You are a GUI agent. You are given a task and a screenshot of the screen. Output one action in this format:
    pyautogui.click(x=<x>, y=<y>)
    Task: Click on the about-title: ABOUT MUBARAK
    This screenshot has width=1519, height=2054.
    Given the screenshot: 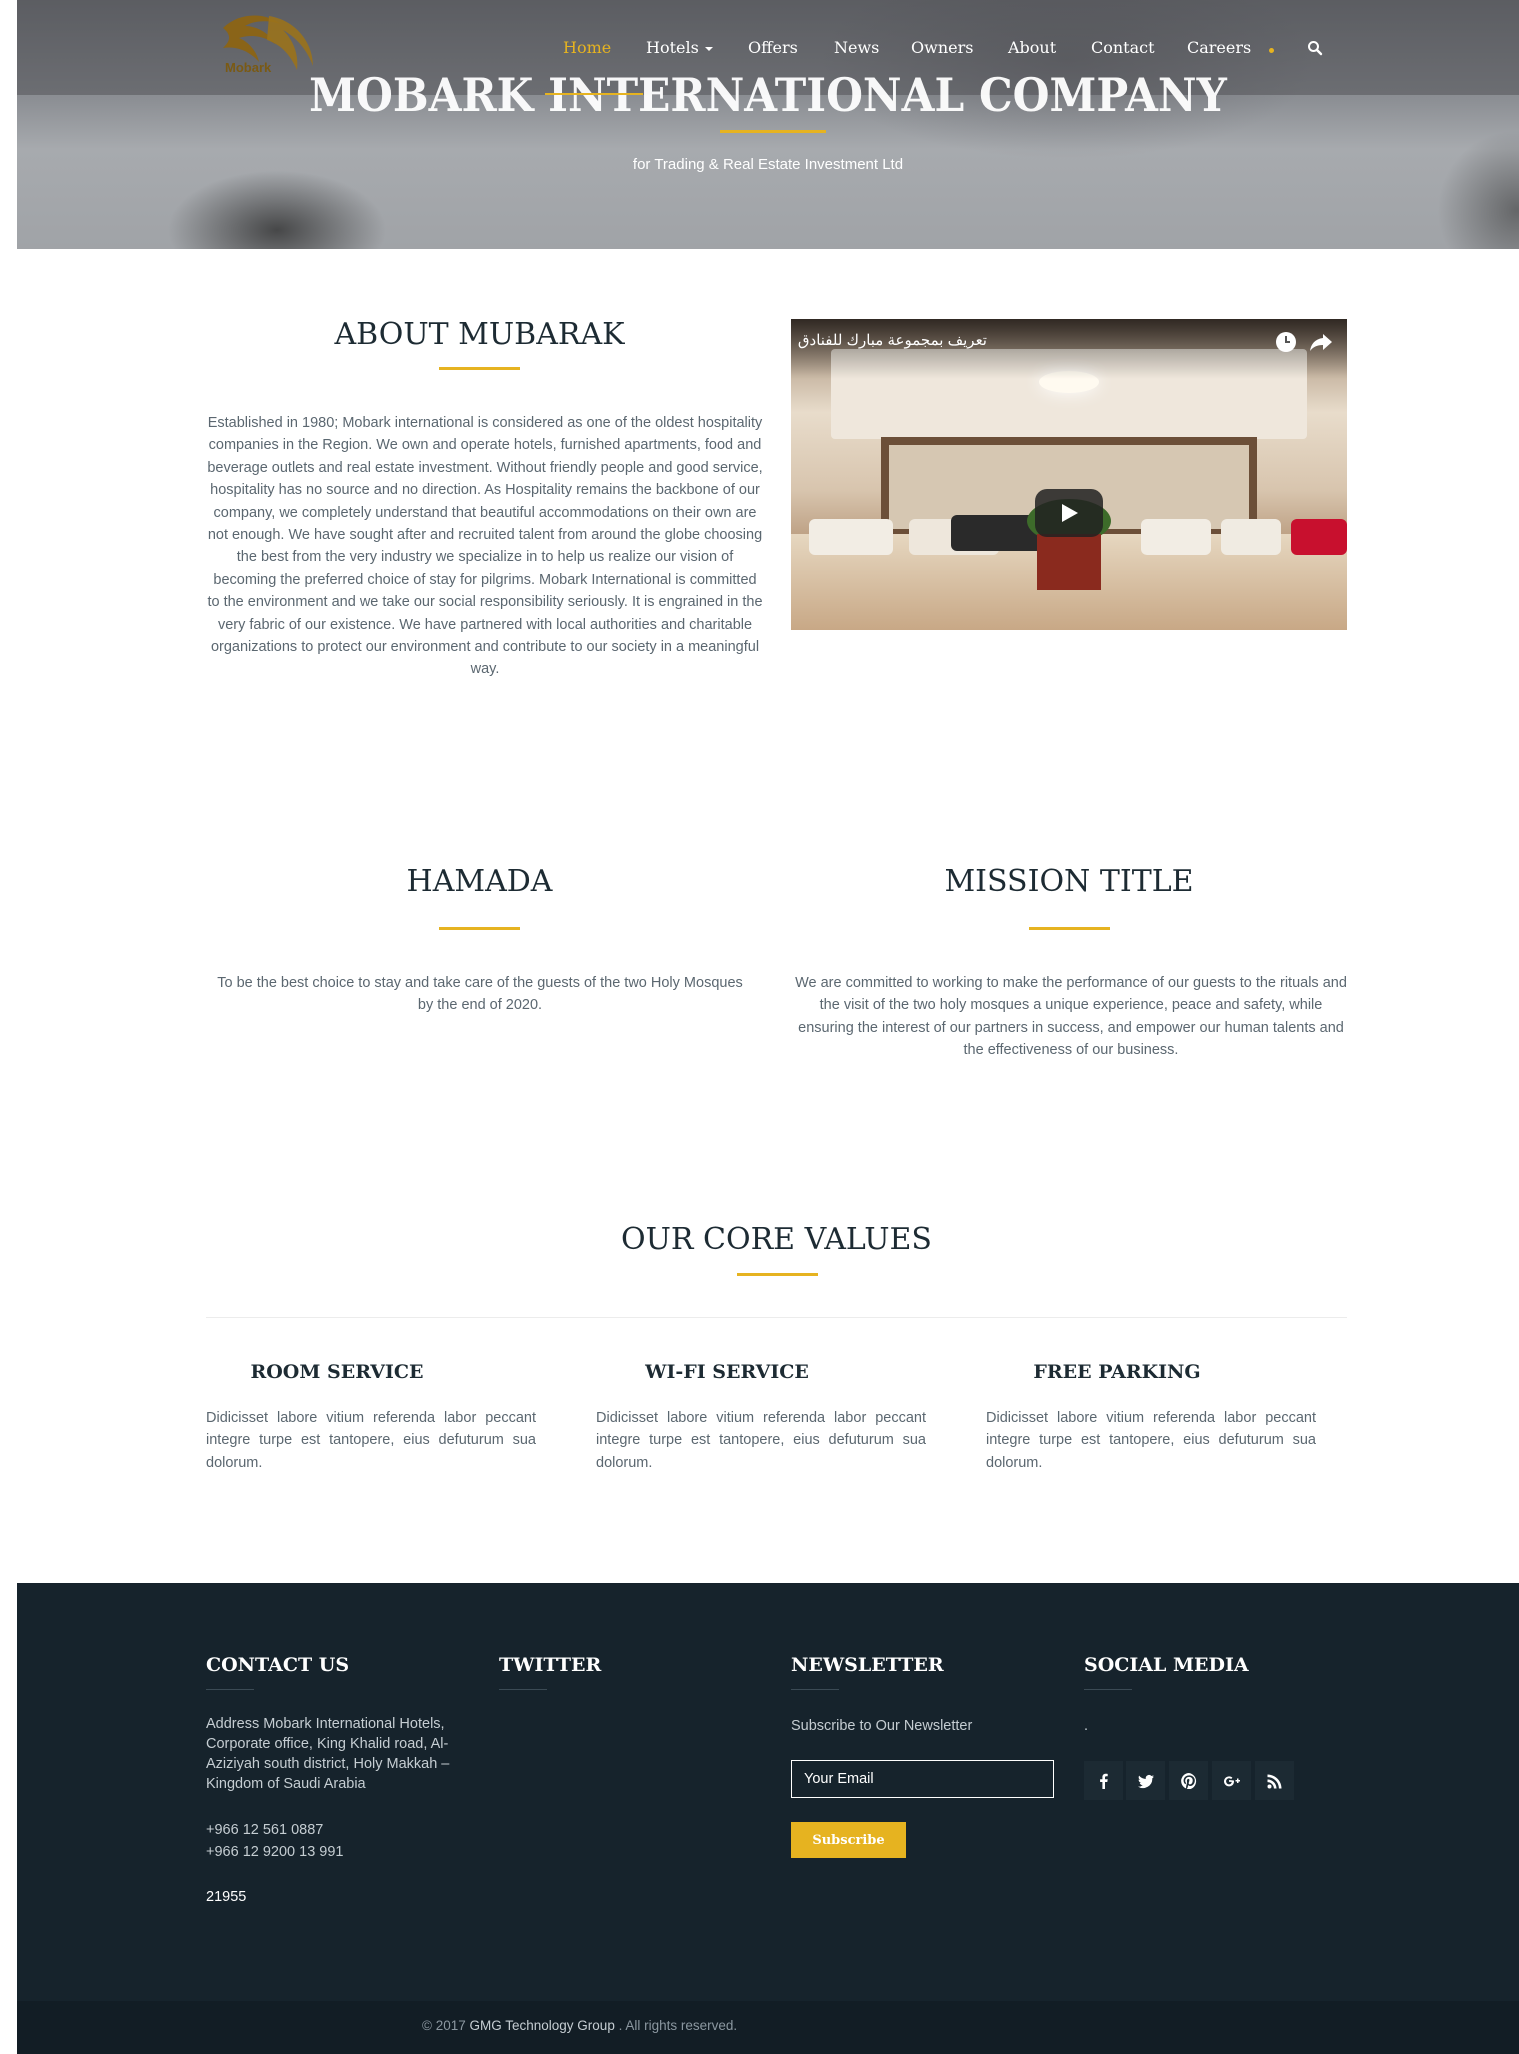 What is the action you would take?
    pyautogui.click(x=479, y=334)
    